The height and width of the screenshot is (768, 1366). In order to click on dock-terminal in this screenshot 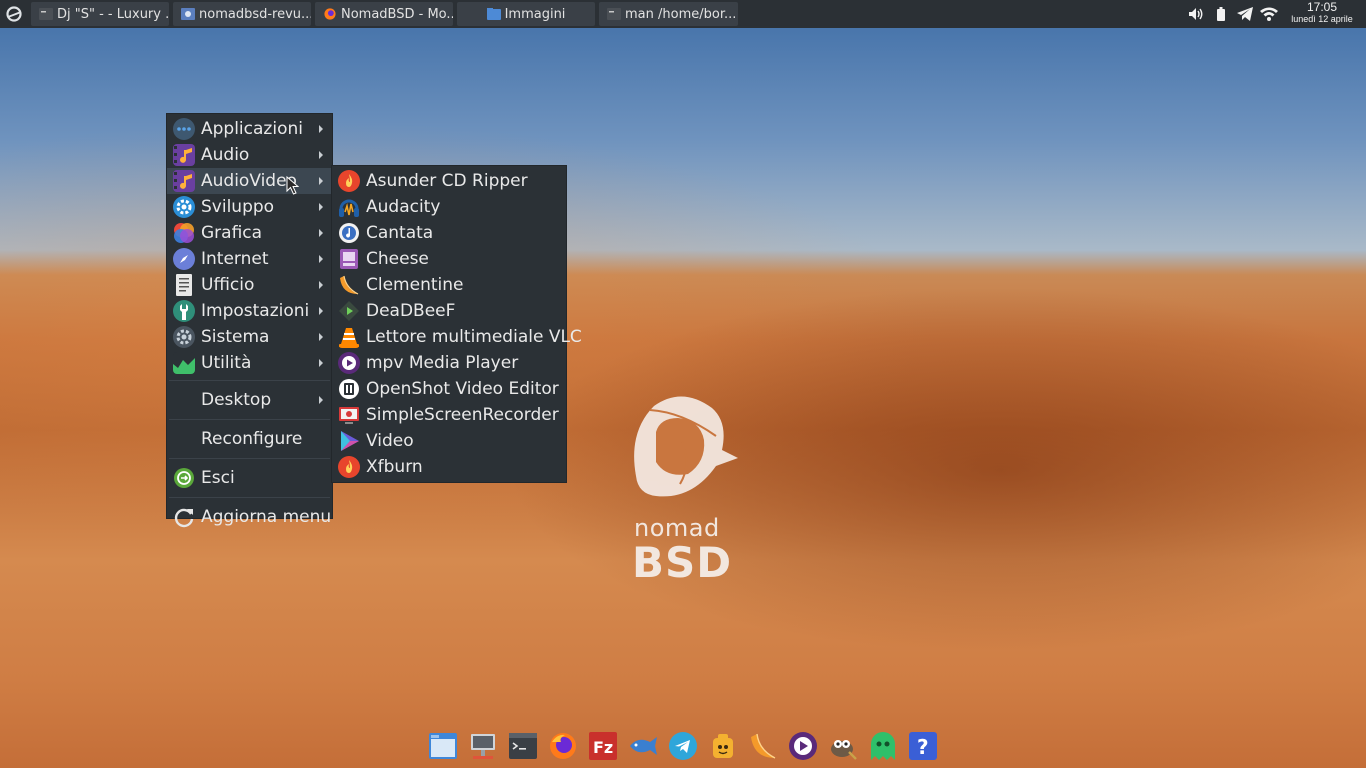, I will do `click(523, 746)`.